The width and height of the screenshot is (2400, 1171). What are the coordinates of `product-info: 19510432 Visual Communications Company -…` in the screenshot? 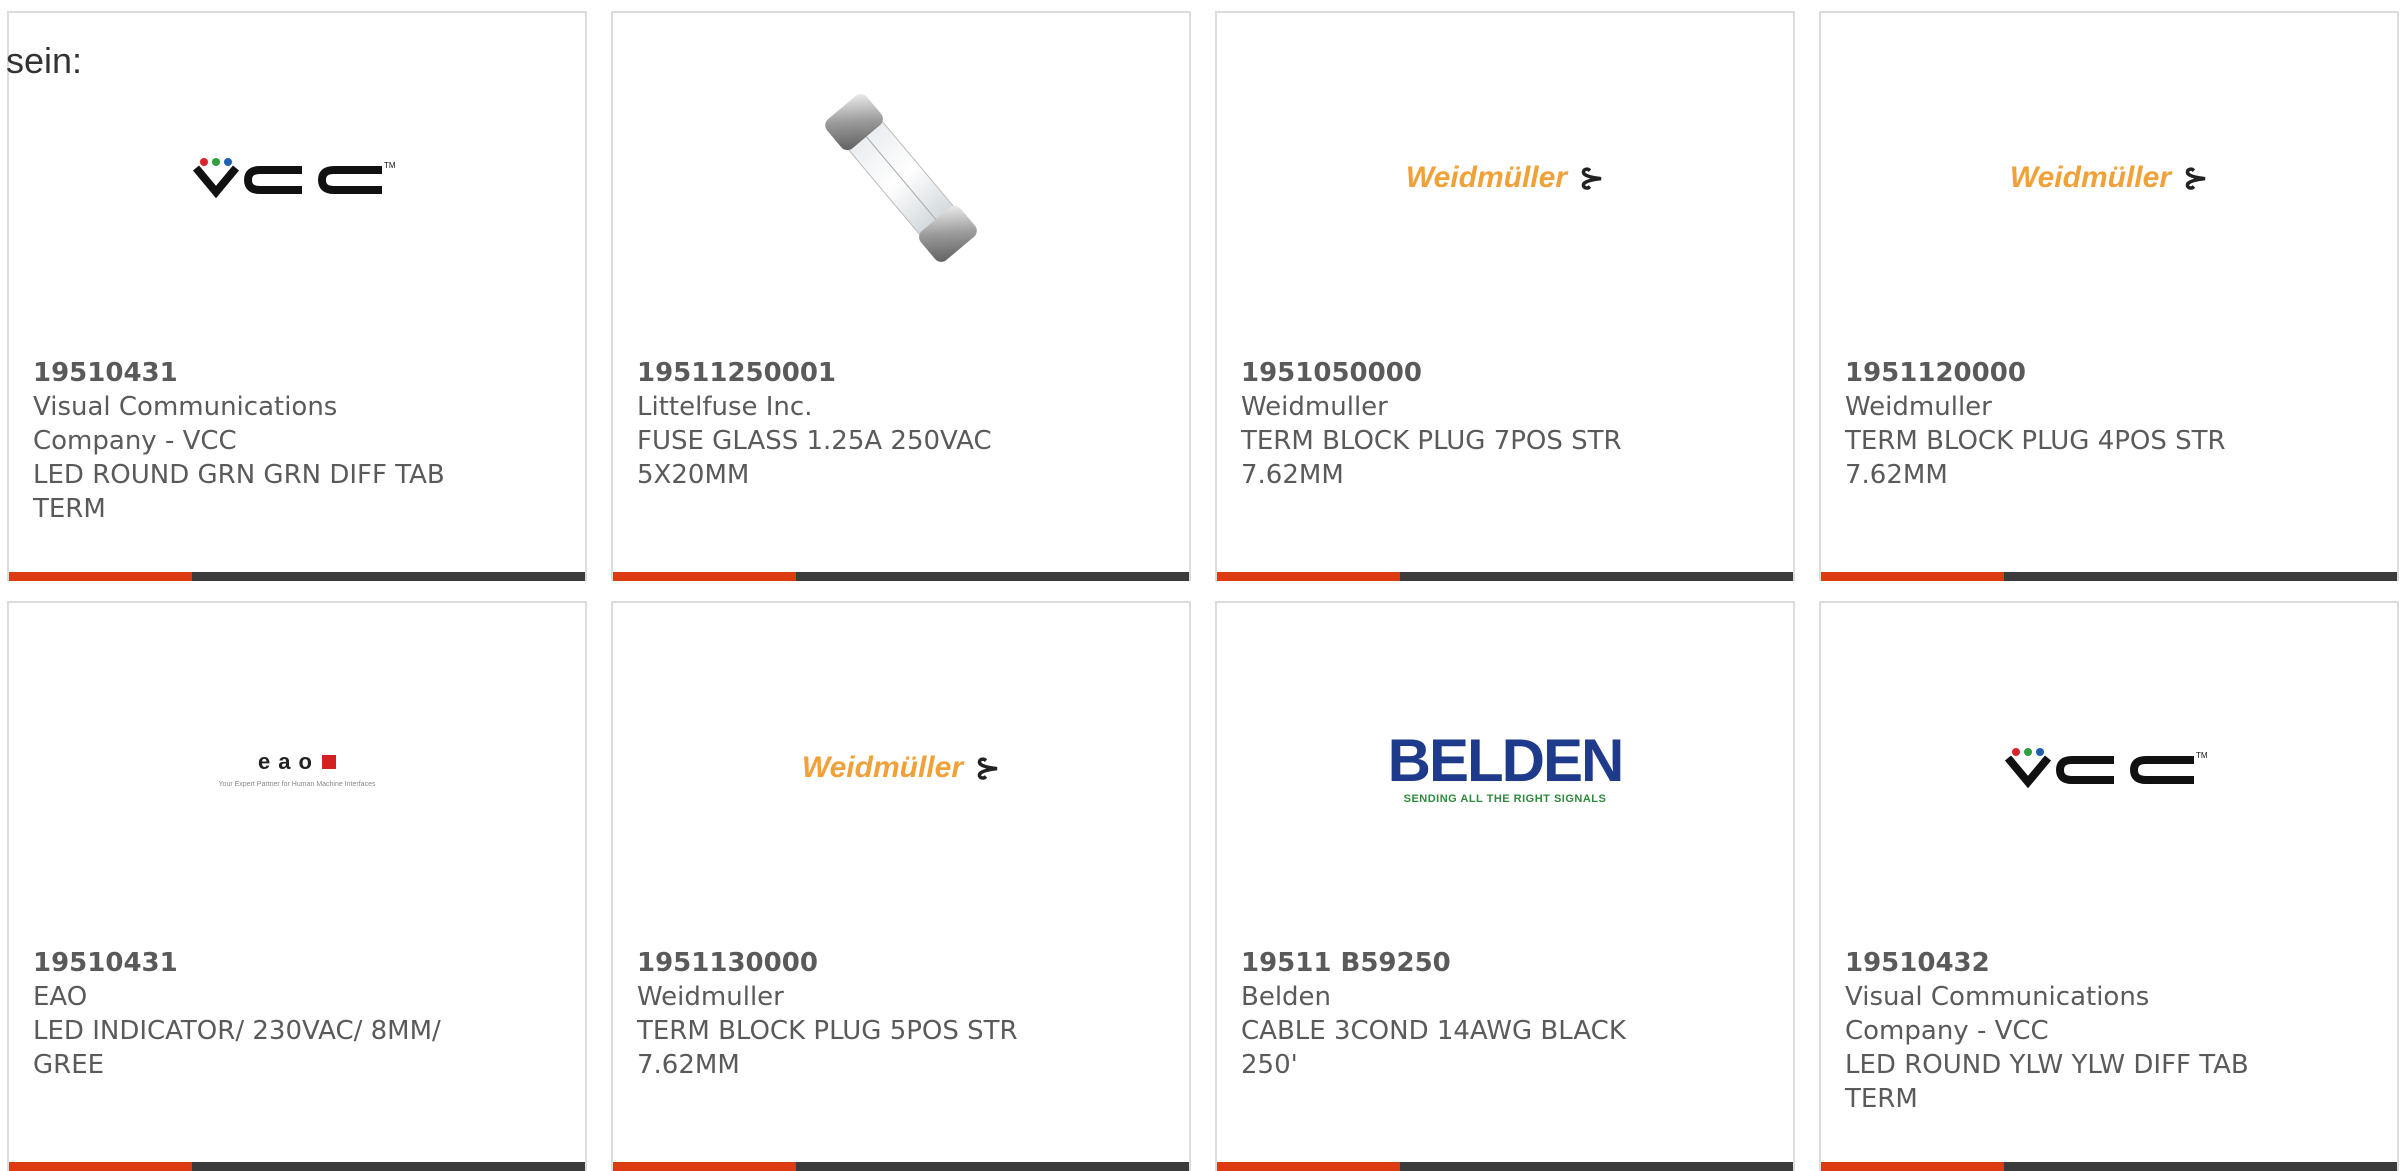 It's located at (2060, 1031).